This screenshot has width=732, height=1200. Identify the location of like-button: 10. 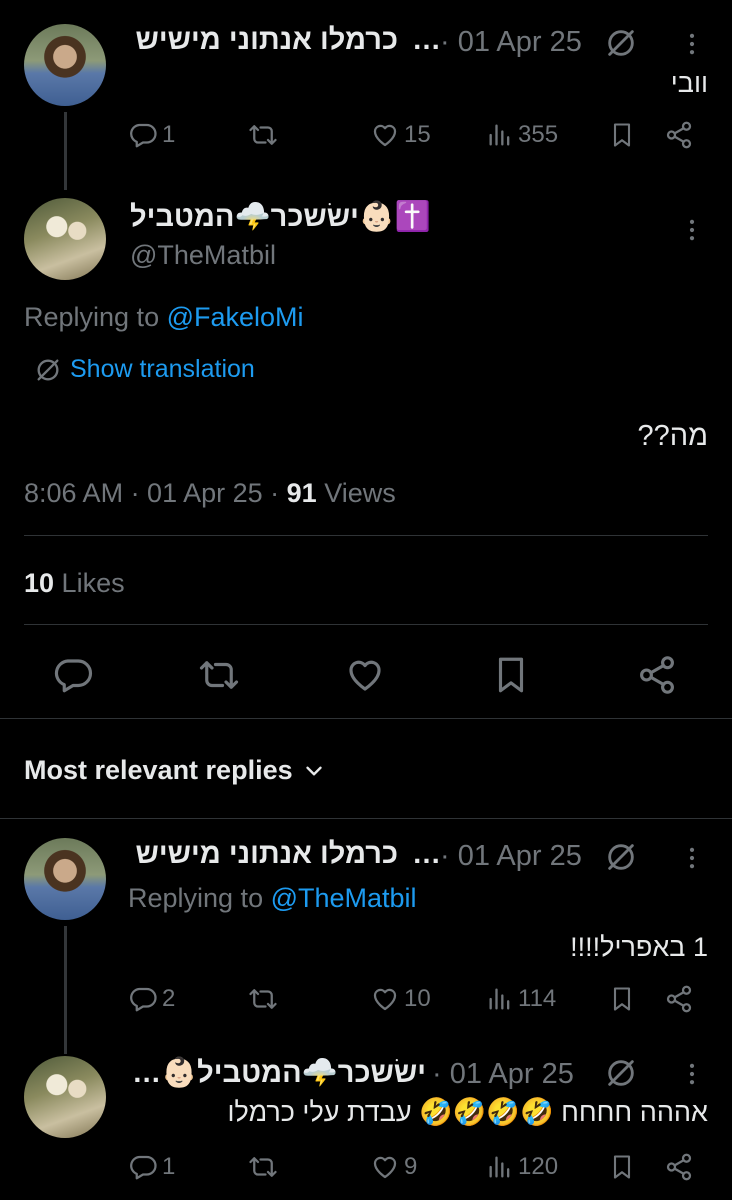
(400, 999).